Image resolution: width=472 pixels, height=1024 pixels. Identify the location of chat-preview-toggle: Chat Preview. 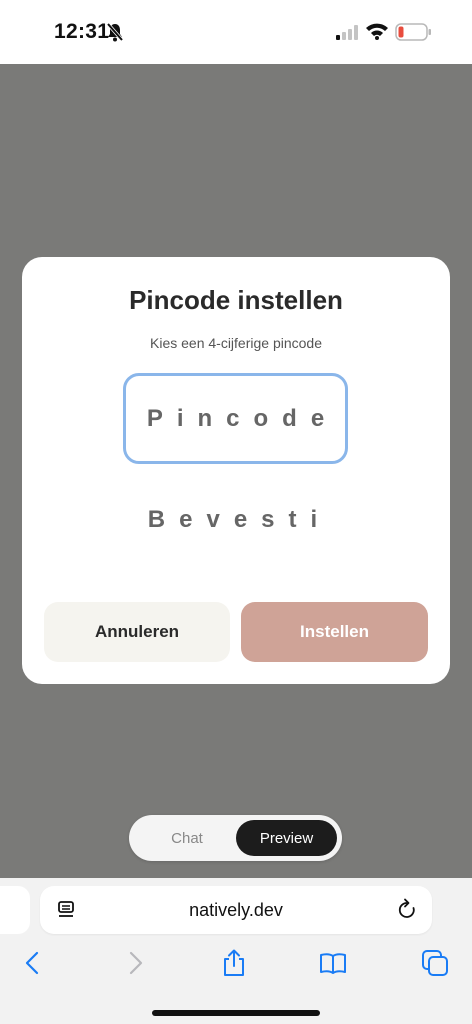
(235, 838).